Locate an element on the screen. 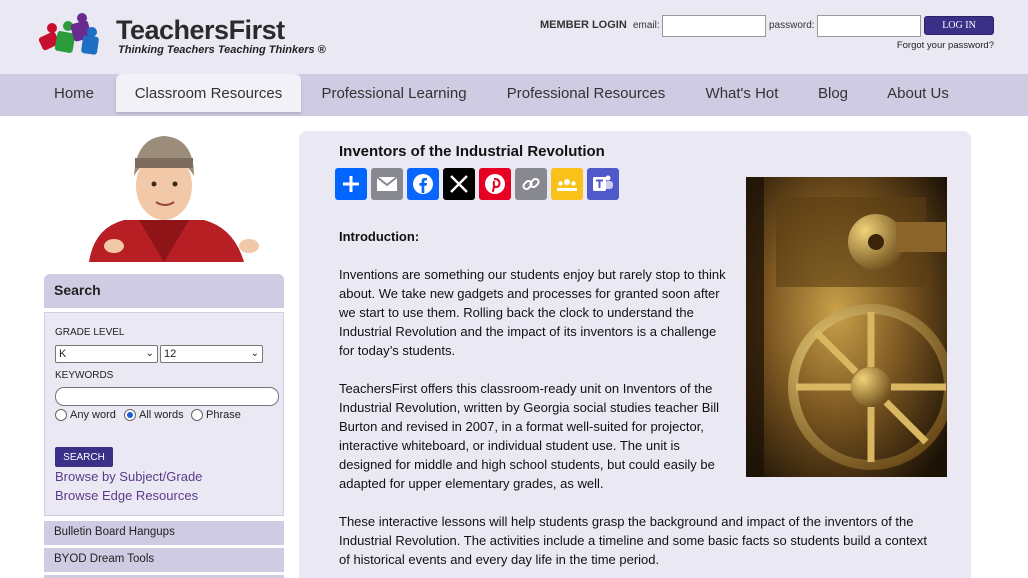 The width and height of the screenshot is (1028, 578). sidebar-item-bulletin-board: Bulletin Board Hangups is located at coordinates (164, 533).